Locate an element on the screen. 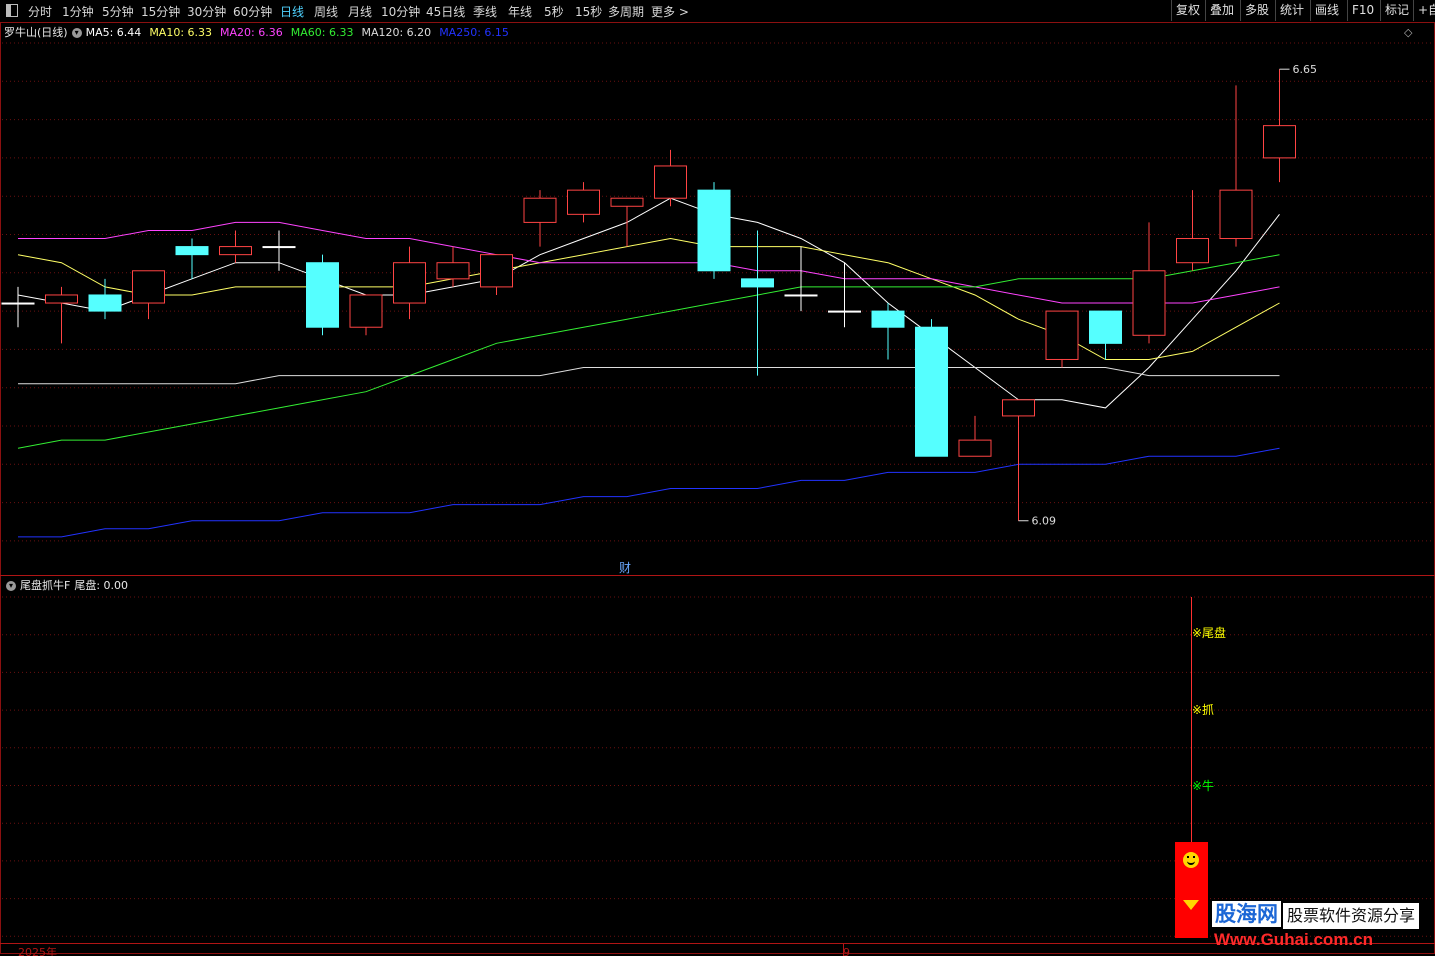 This screenshot has height=956, width=1435. signal-box is located at coordinates (1191, 890).